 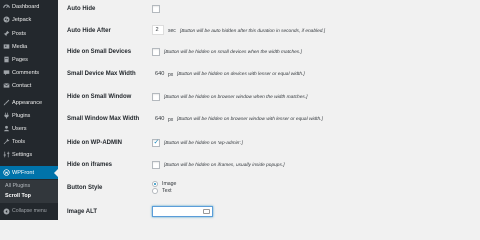 What do you see at coordinates (203, 143) in the screenshot?
I see `hide-wp-admin-description: [Button will be hidden on 'wp-admin'.]` at bounding box center [203, 143].